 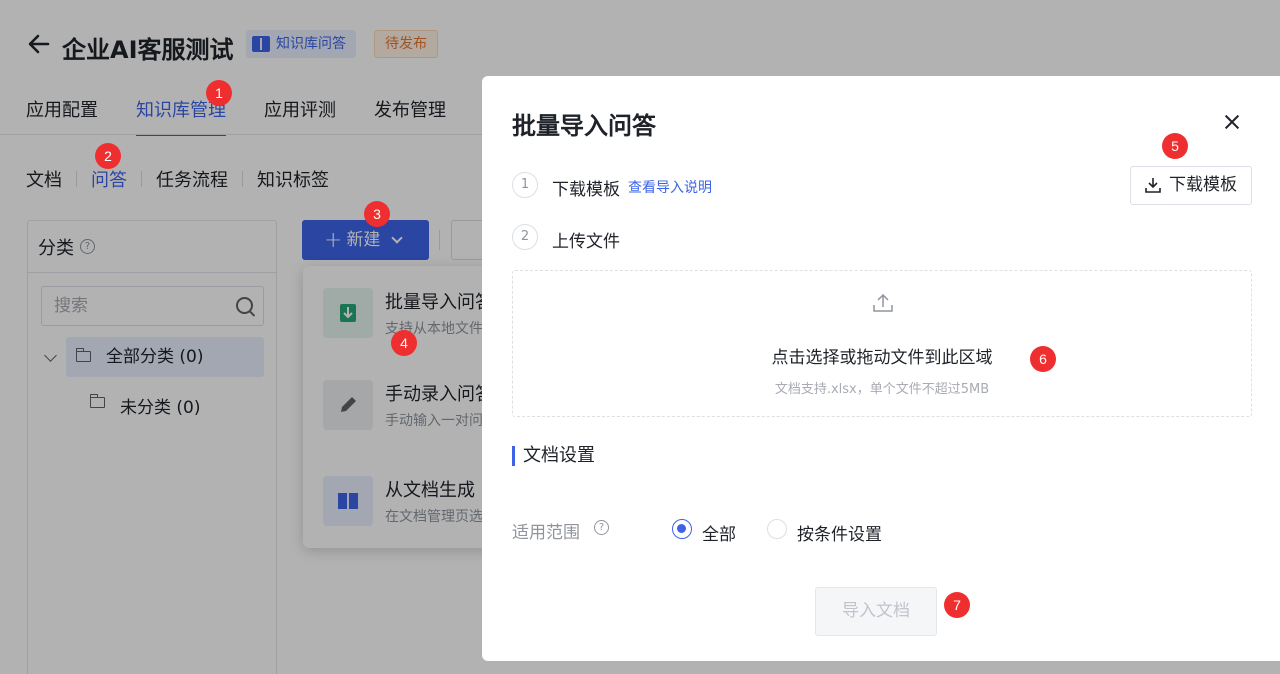 What do you see at coordinates (882, 358) in the screenshot?
I see `upload-title: 点击选择或拖动文件到此区域` at bounding box center [882, 358].